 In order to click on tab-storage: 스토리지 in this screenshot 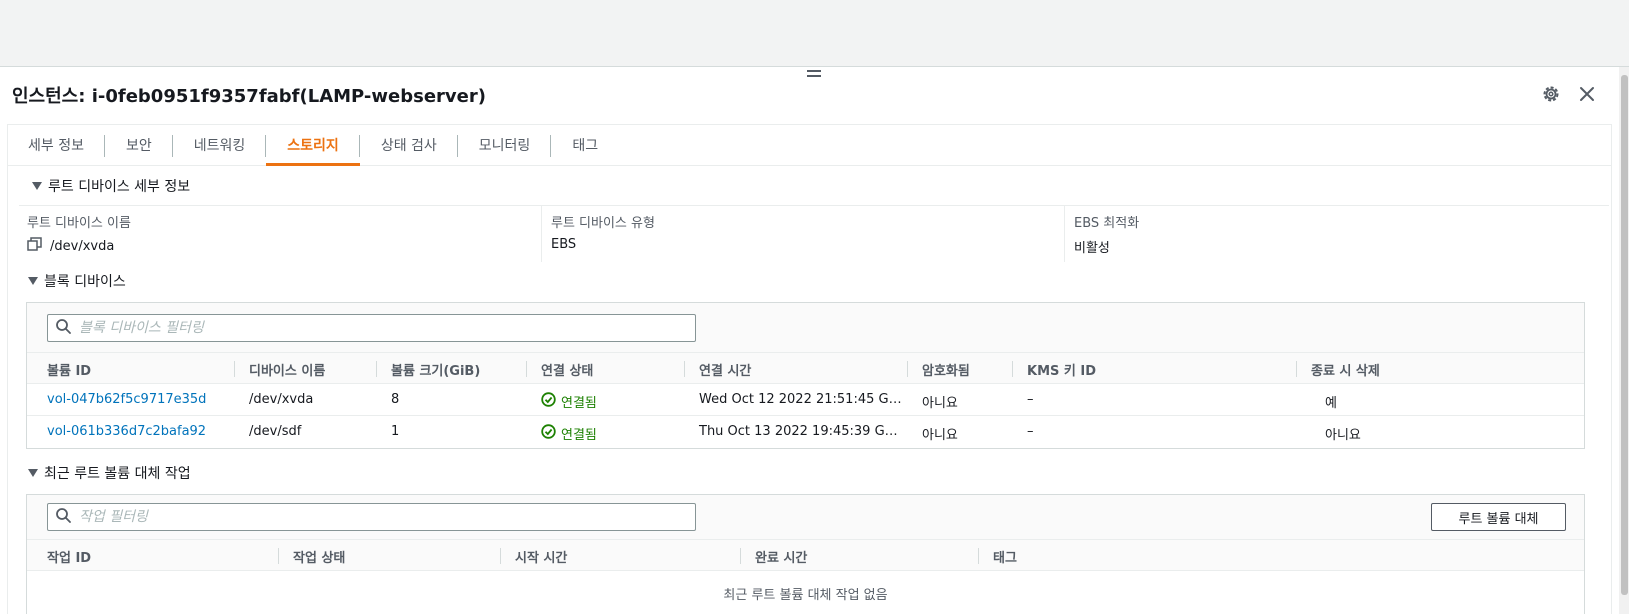, I will do `click(313, 145)`.